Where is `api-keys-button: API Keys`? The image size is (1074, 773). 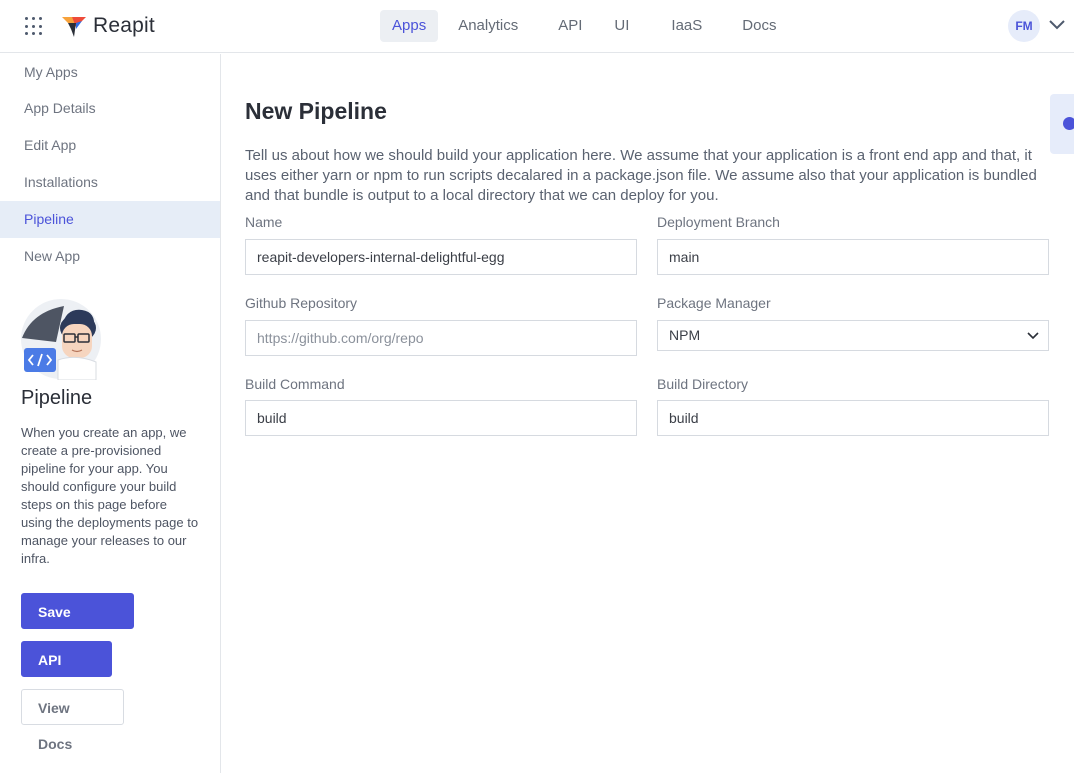
api-keys-button: API Keys is located at coordinates (66, 672).